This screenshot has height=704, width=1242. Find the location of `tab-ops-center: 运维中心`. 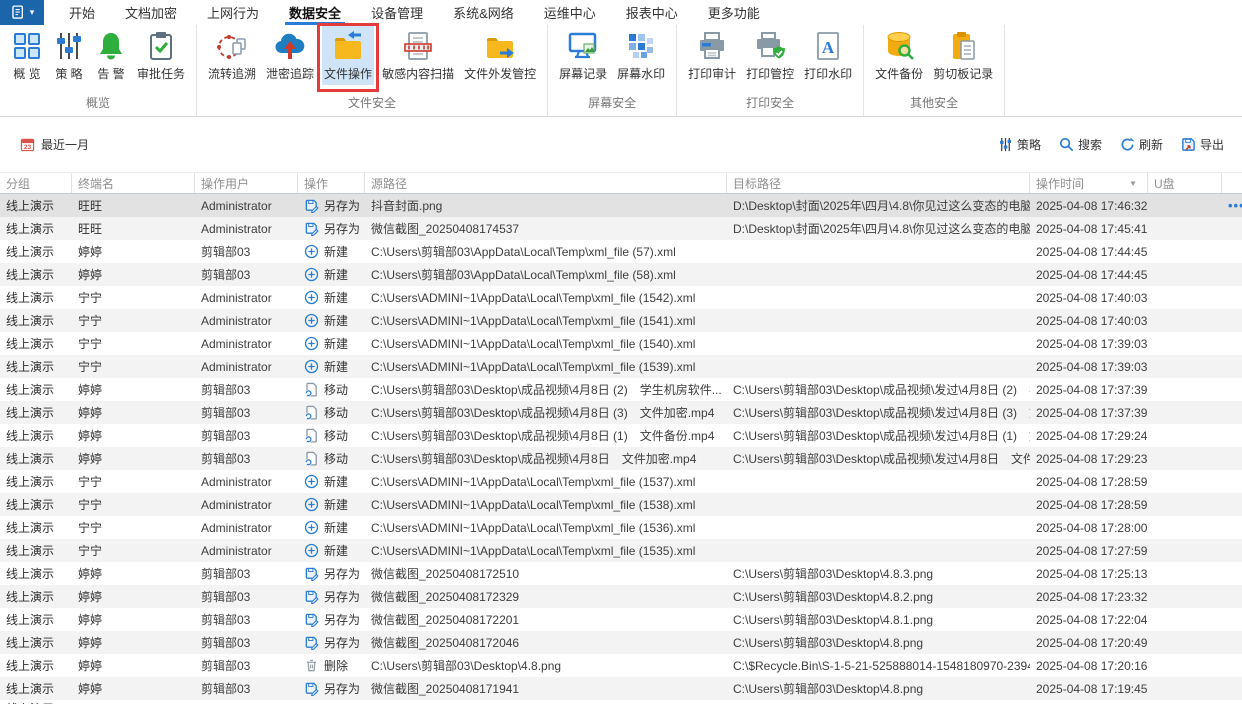

tab-ops-center: 运维中心 is located at coordinates (570, 12).